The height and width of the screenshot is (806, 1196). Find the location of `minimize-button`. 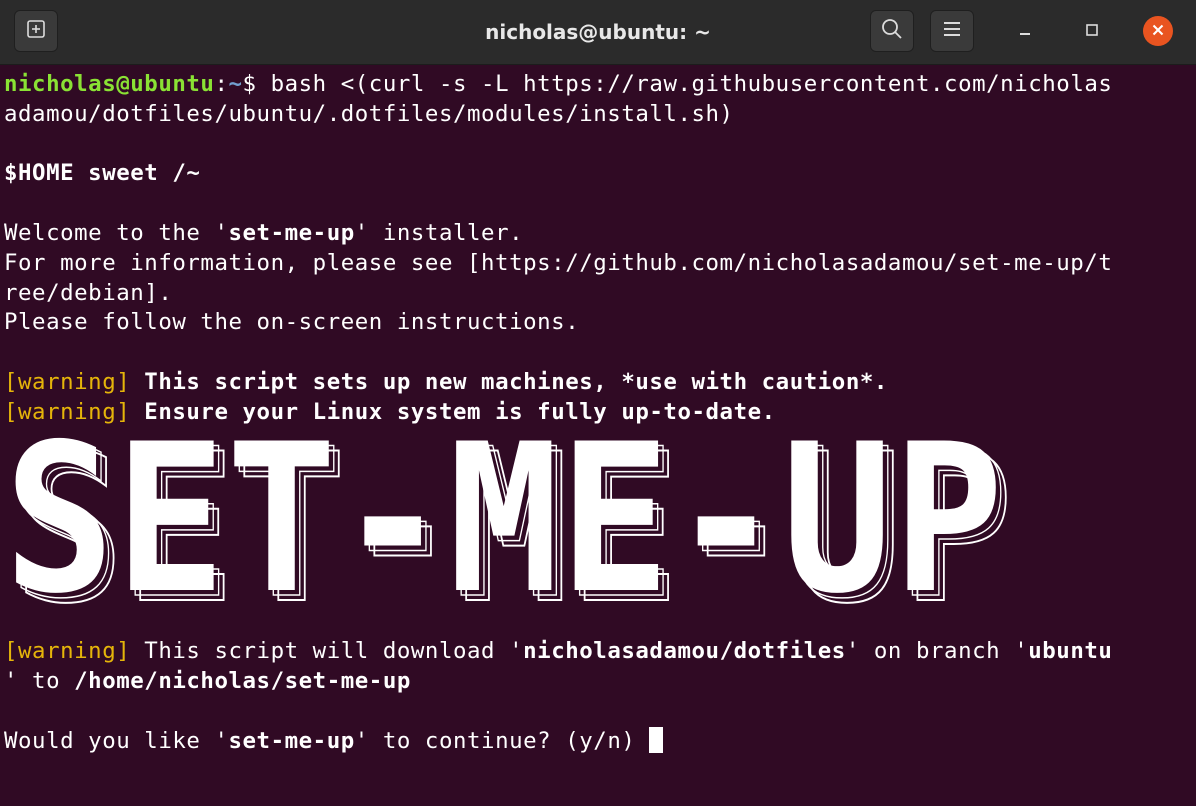

minimize-button is located at coordinates (1025, 31).